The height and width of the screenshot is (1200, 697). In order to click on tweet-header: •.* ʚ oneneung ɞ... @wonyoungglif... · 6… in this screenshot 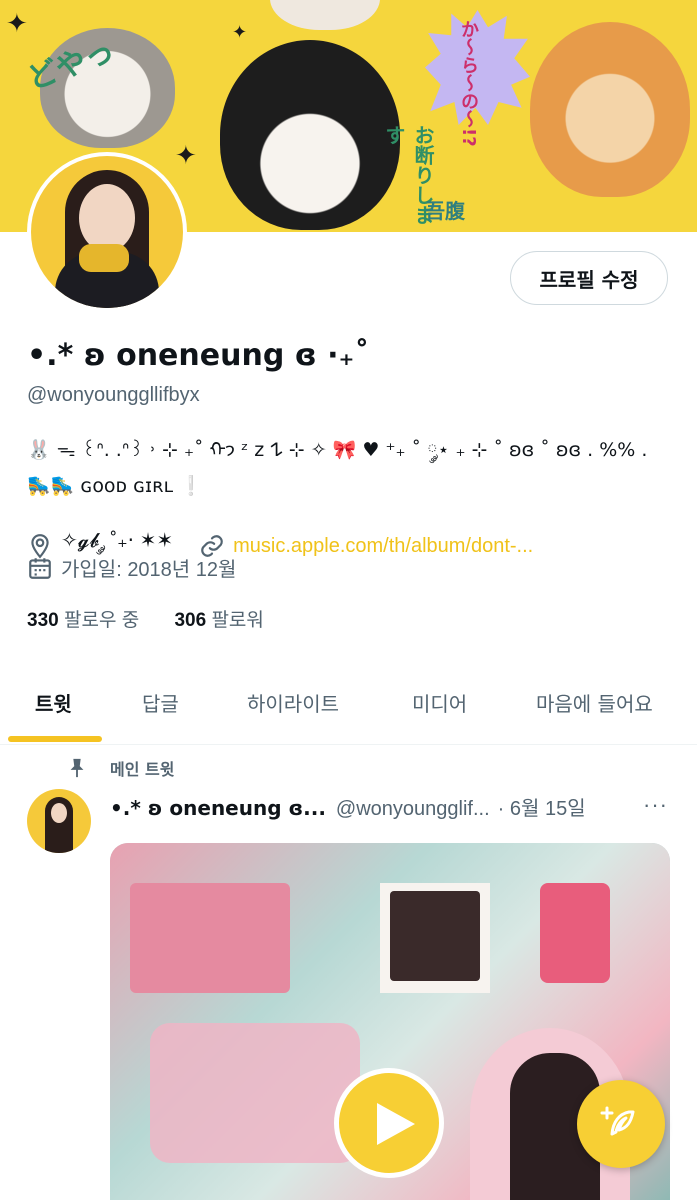, I will do `click(348, 806)`.